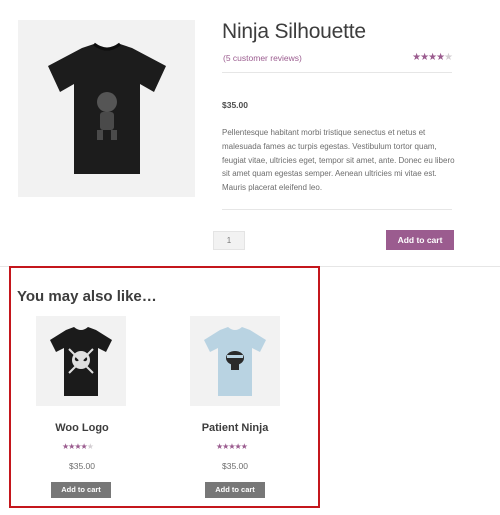 The height and width of the screenshot is (515, 500). Describe the element at coordinates (82, 428) in the screenshot. I see `related-item-name: Woo Logo` at that location.